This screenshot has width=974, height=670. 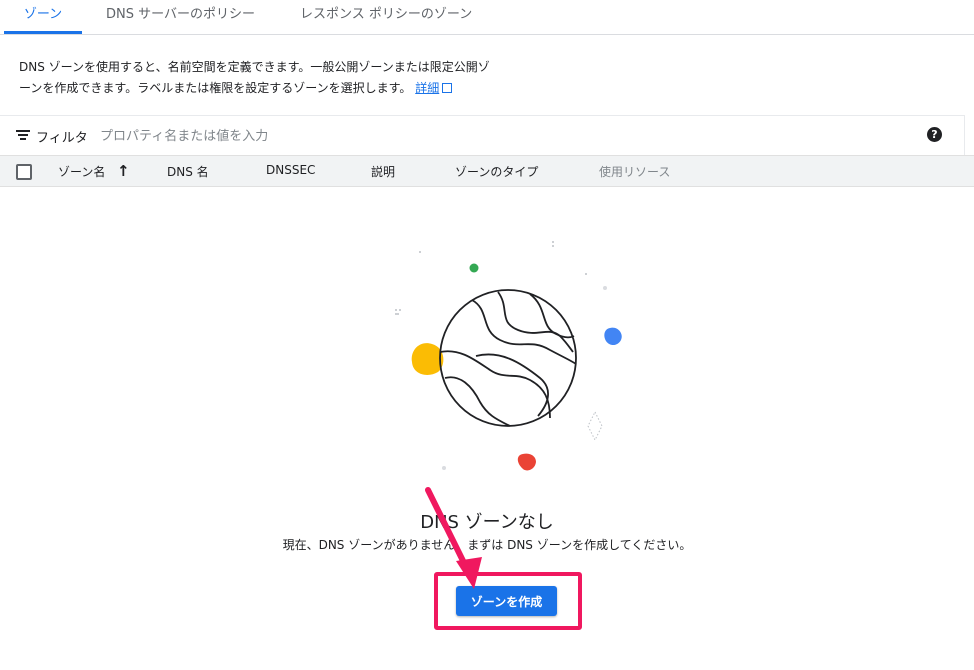 I want to click on sort-ascending-icon: ↑, so click(x=123, y=171).